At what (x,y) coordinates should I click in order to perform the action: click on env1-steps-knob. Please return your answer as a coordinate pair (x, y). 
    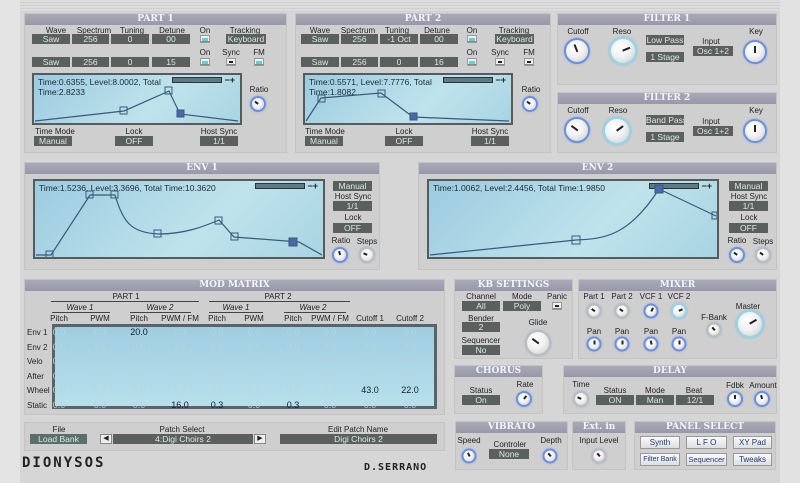
    Looking at the image, I should click on (367, 255).